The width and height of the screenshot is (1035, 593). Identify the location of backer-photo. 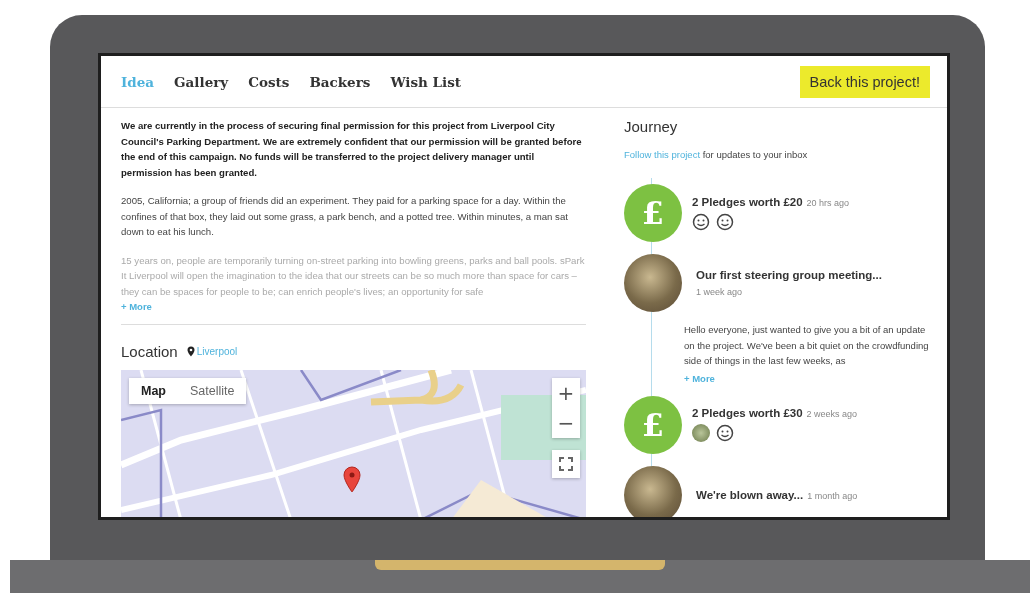
(701, 433).